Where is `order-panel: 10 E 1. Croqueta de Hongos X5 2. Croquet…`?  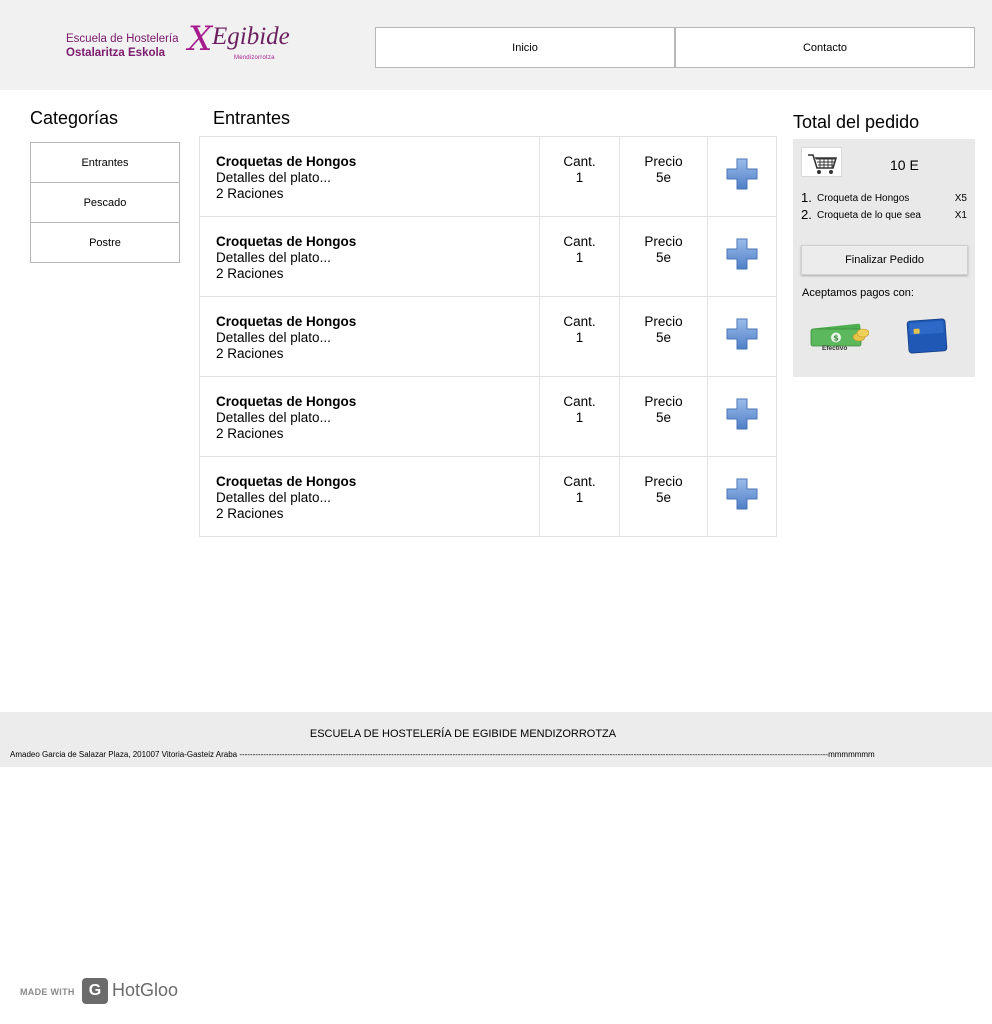
order-panel: 10 E 1. Croqueta de Hongos X5 2. Croquet… is located at coordinates (884, 258).